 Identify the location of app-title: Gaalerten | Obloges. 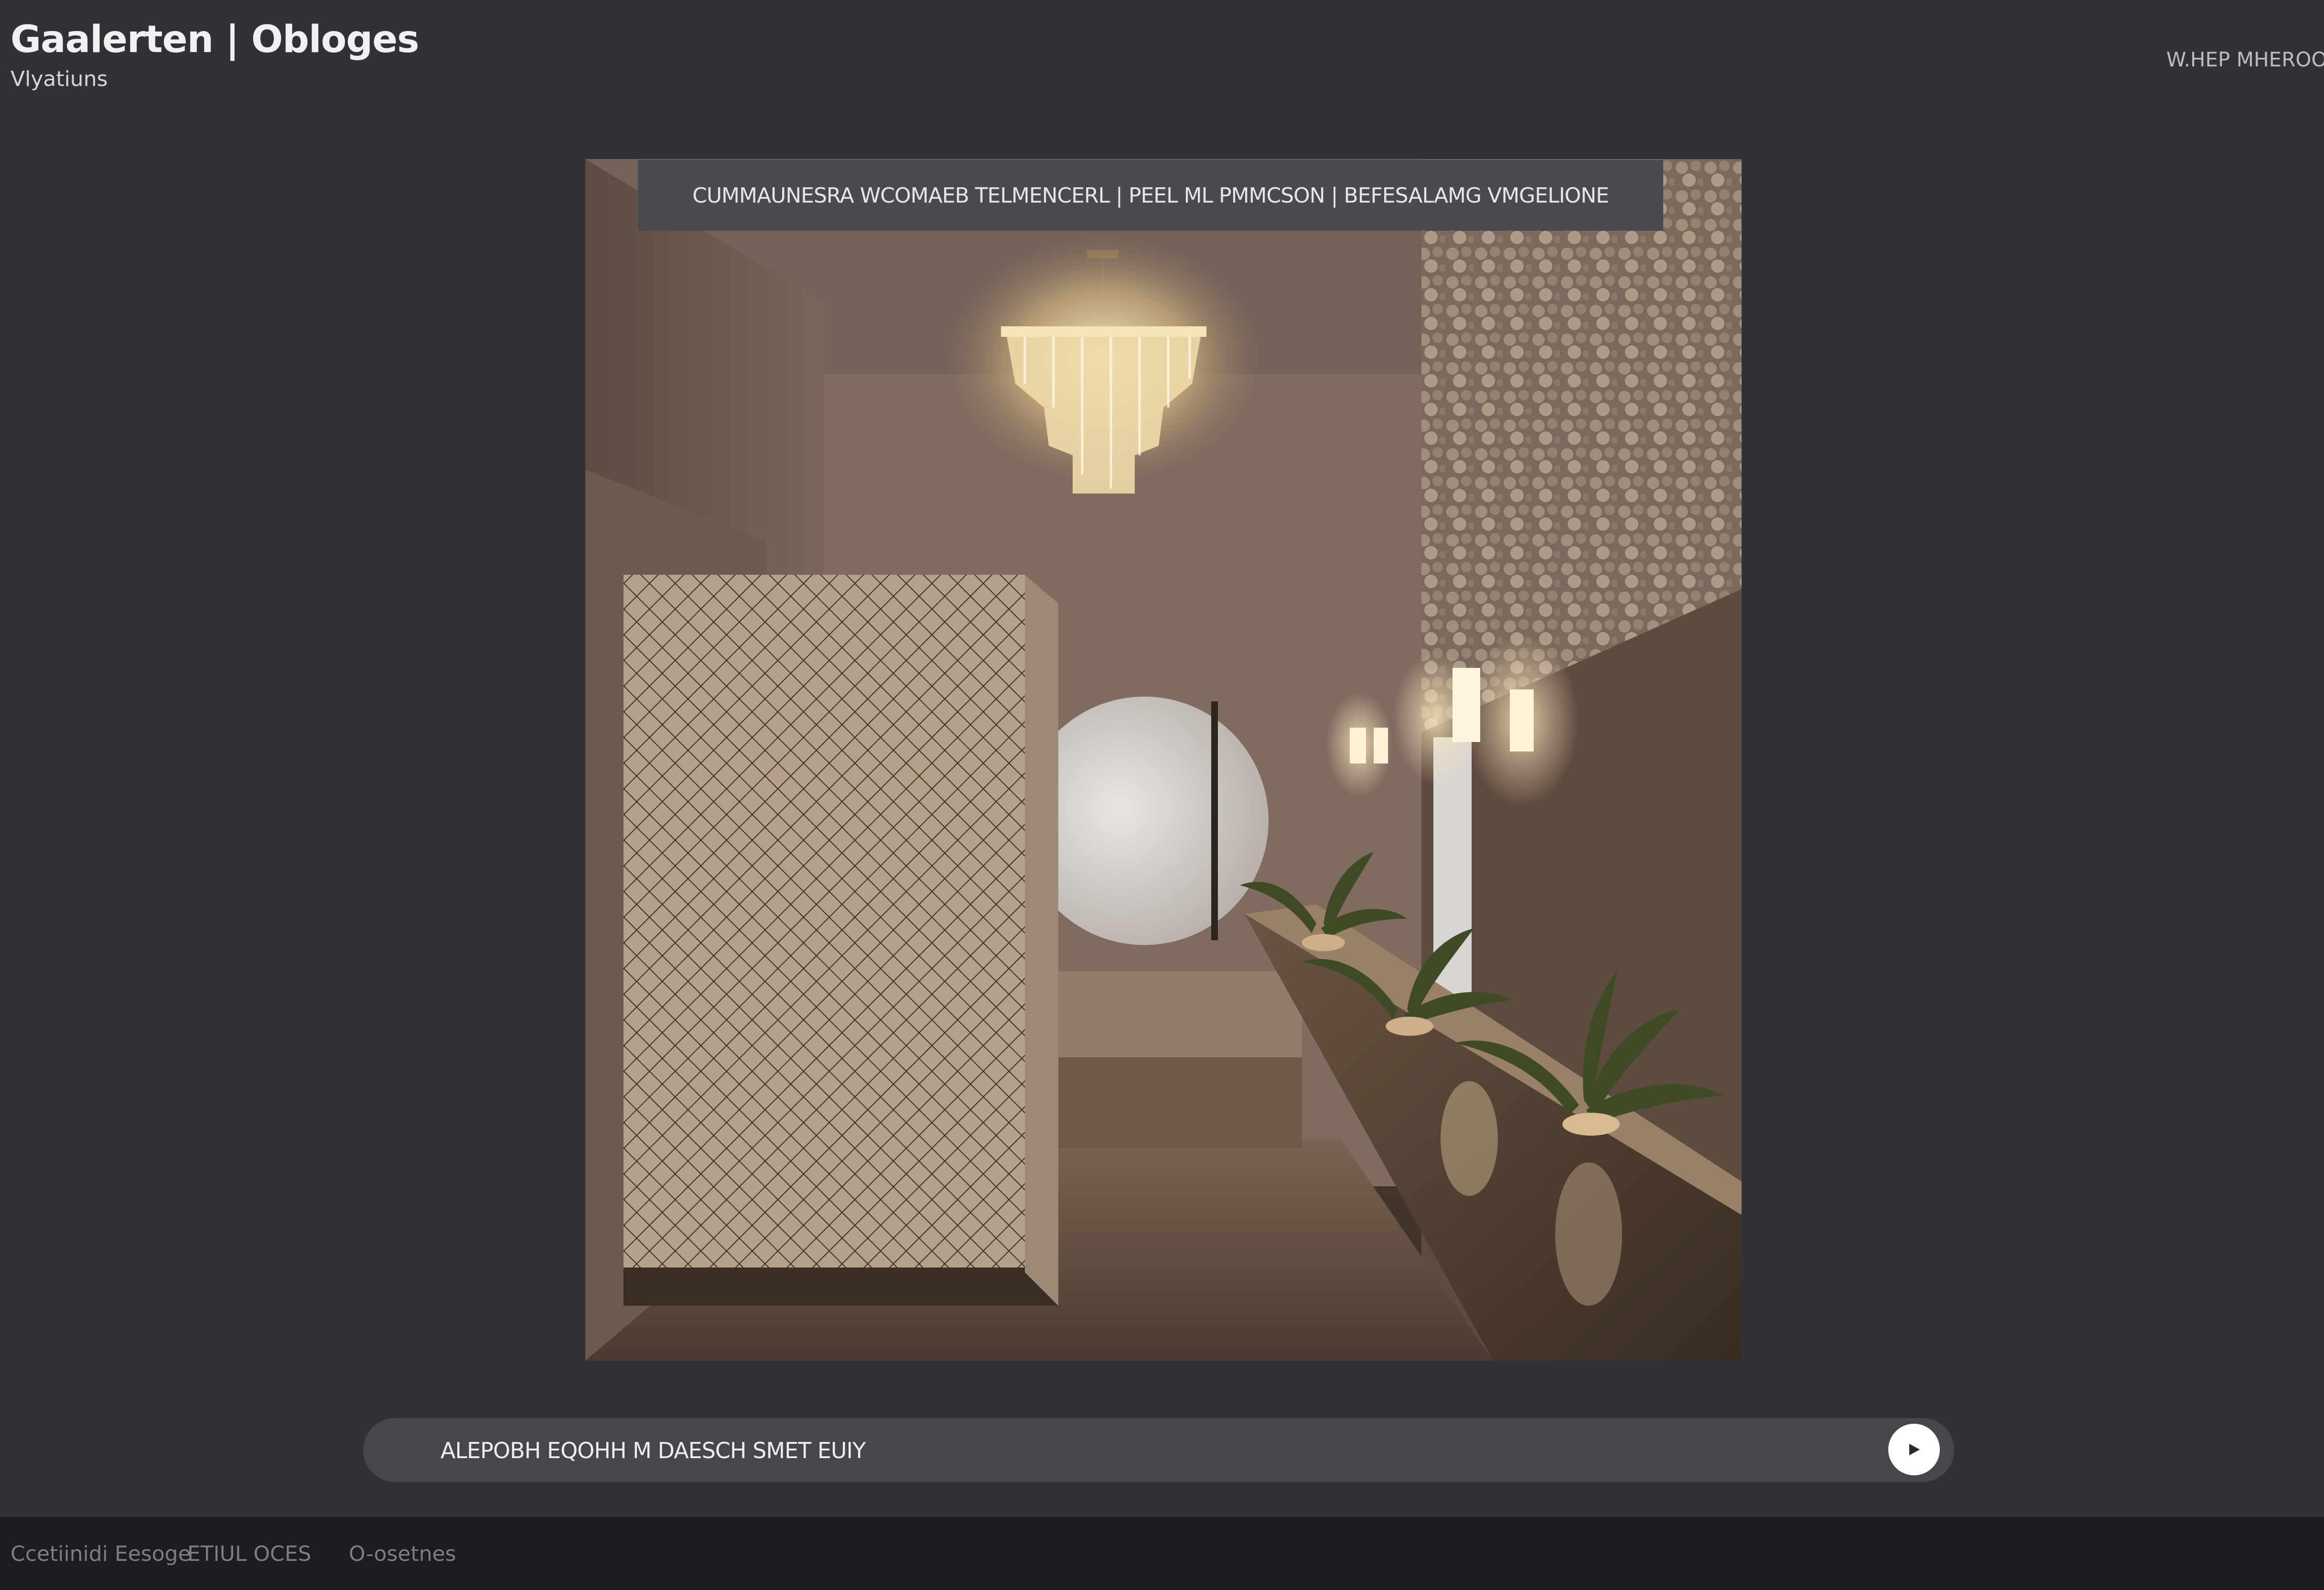
(215, 39).